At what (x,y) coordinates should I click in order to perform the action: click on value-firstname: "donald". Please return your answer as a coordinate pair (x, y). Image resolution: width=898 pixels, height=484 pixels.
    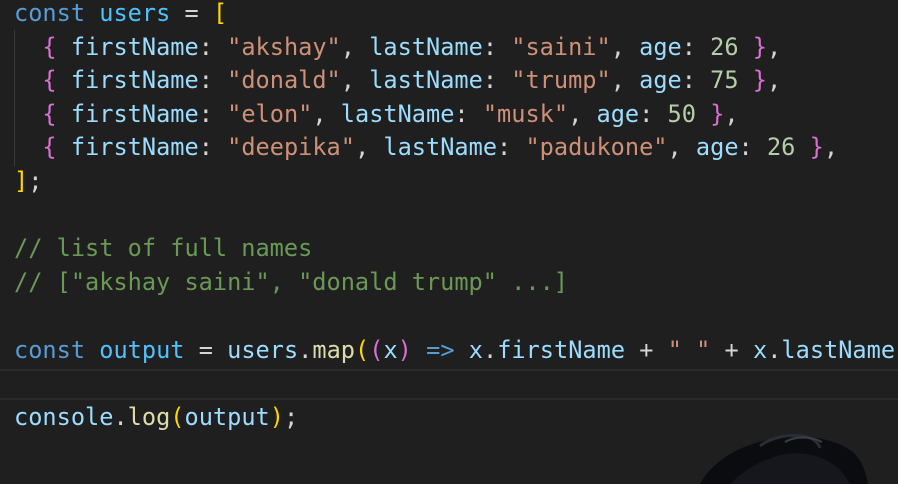
    Looking at the image, I should click on (284, 80).